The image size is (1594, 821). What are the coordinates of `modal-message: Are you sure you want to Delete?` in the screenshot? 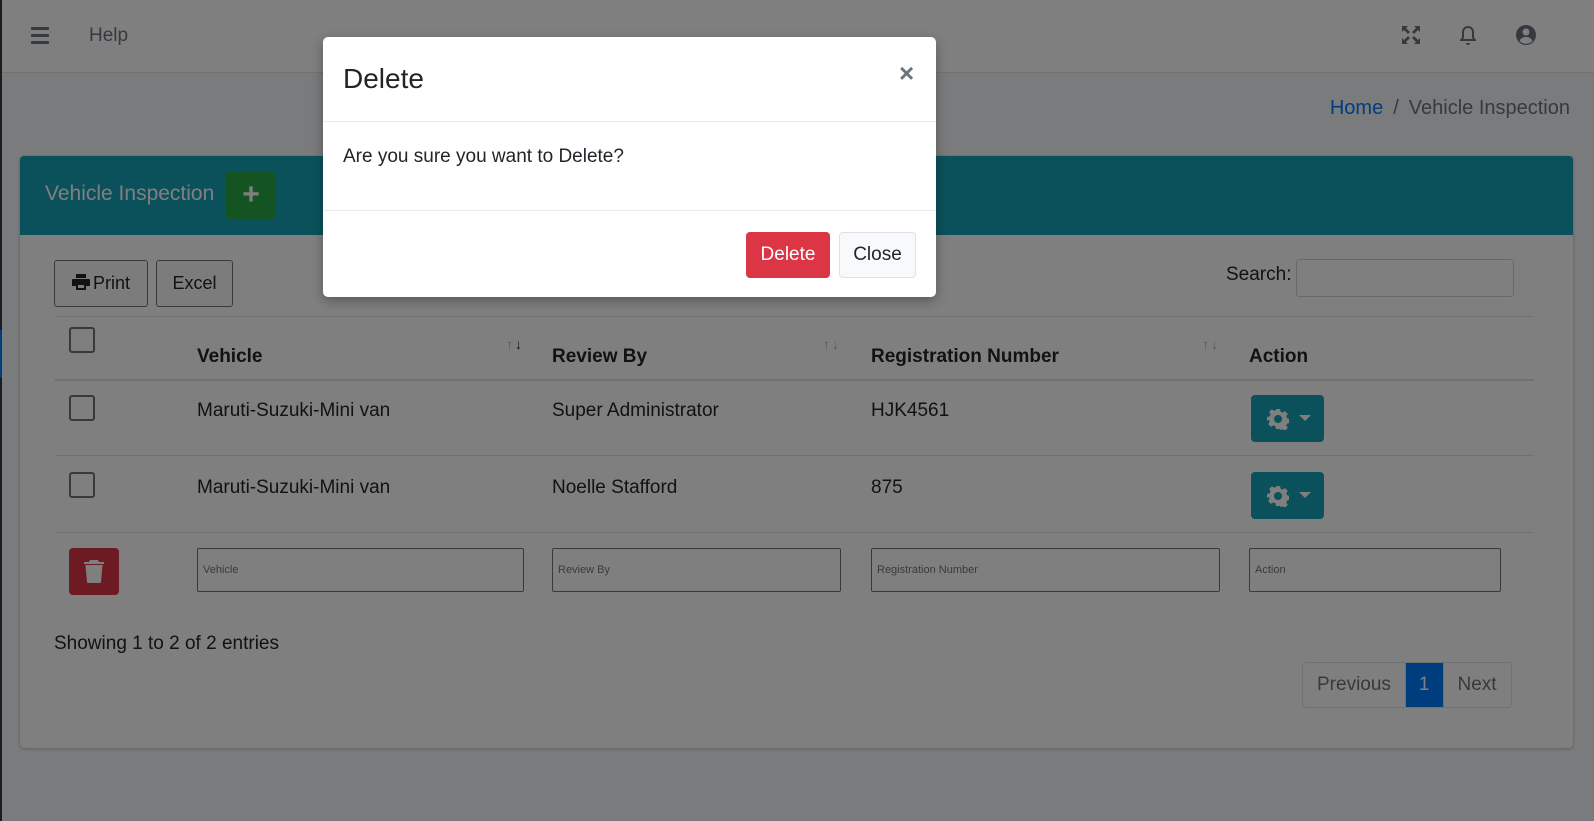 It's located at (483, 156).